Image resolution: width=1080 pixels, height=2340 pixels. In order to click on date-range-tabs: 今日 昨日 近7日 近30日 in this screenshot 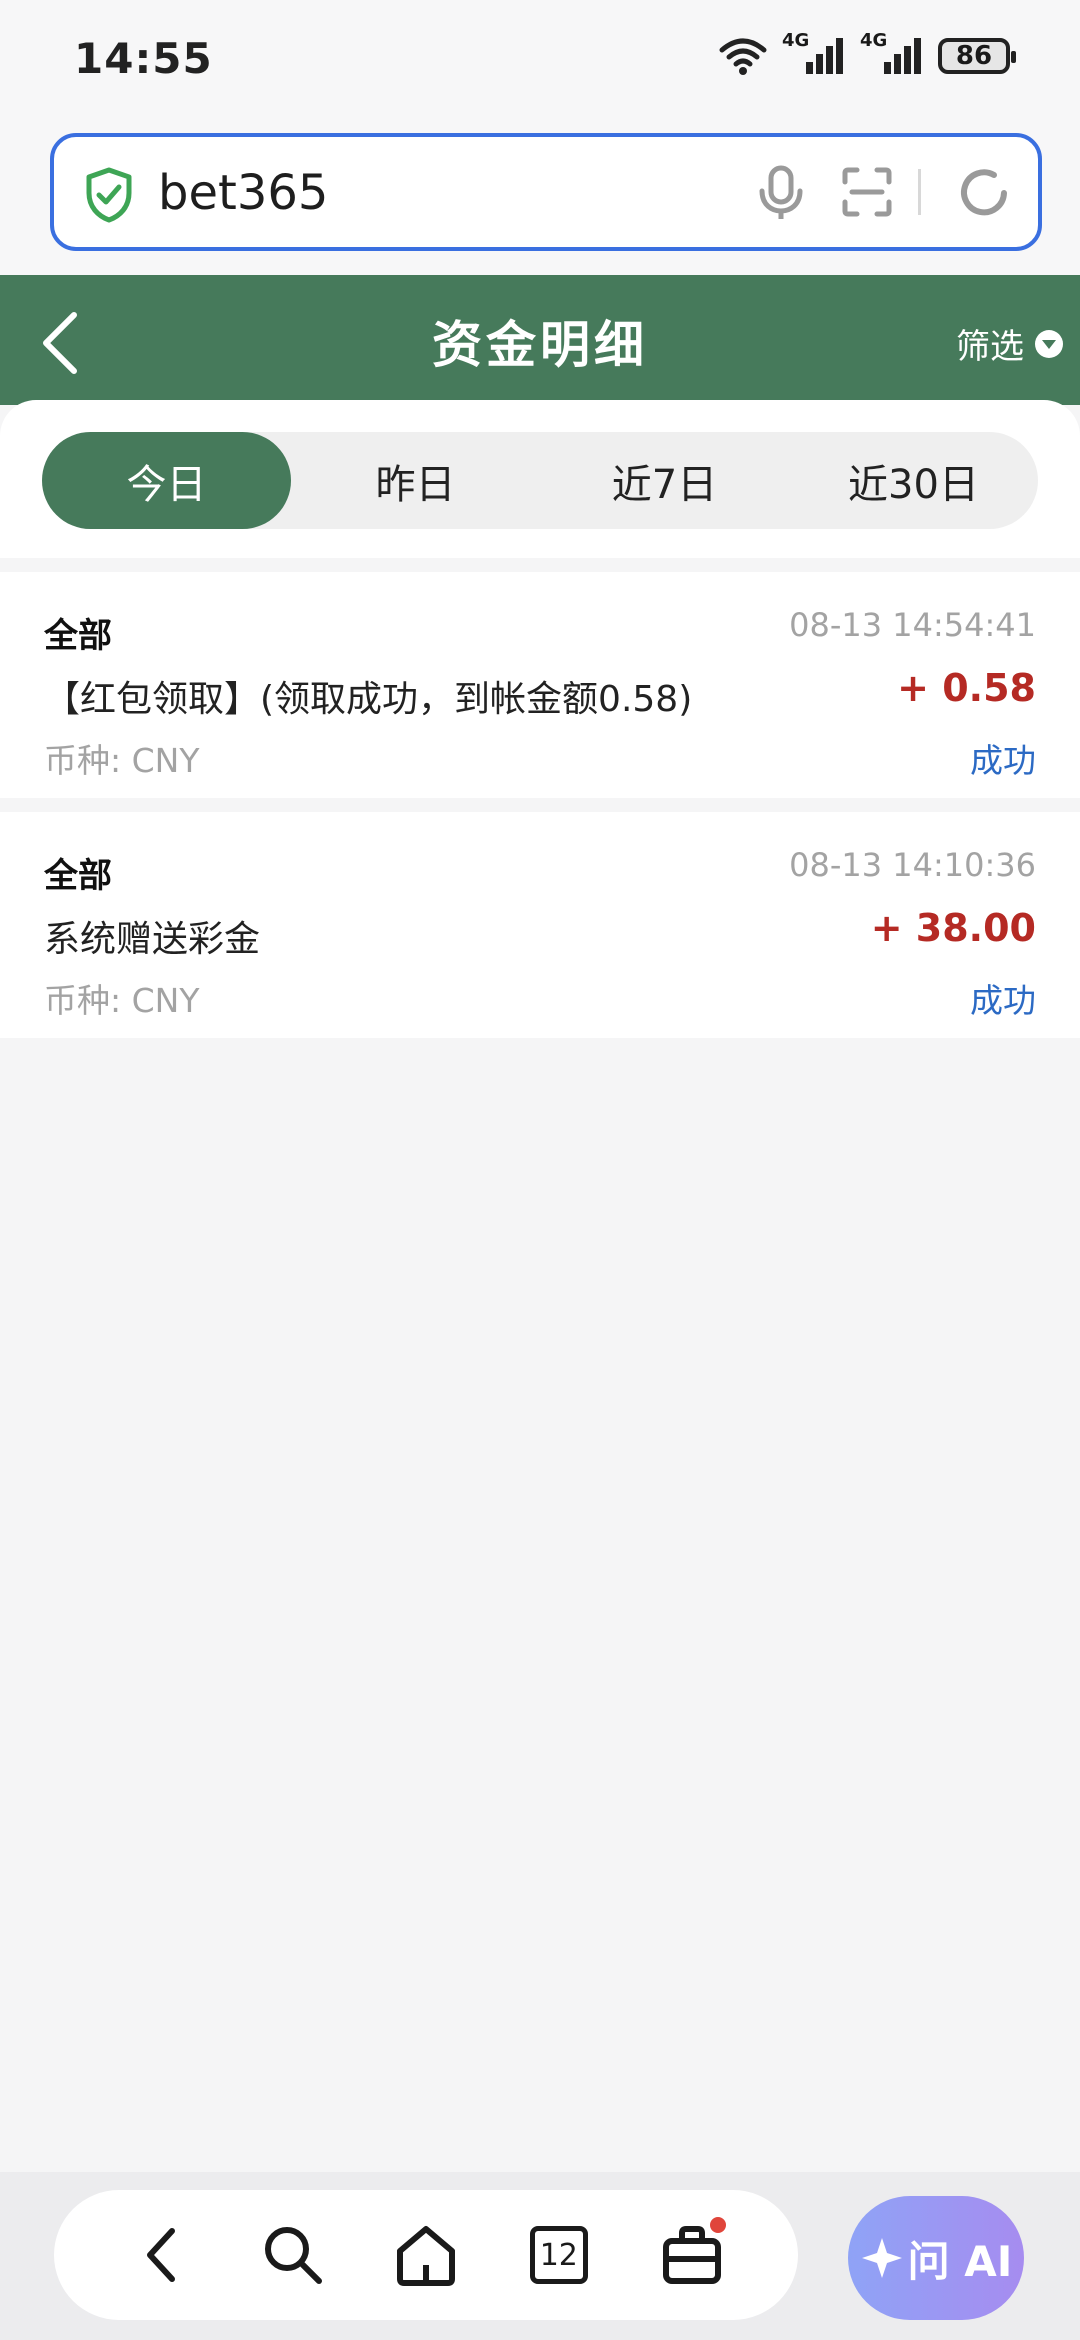, I will do `click(540, 480)`.